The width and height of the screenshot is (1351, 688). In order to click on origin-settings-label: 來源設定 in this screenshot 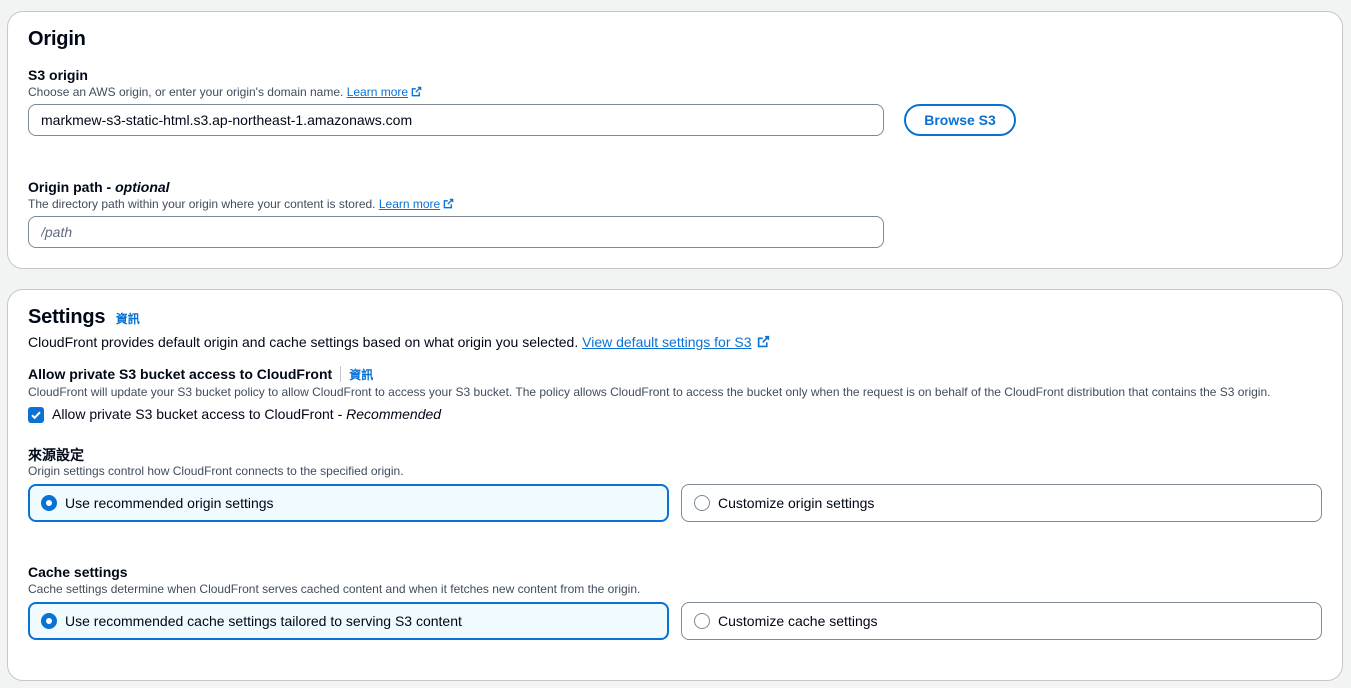, I will do `click(56, 455)`.